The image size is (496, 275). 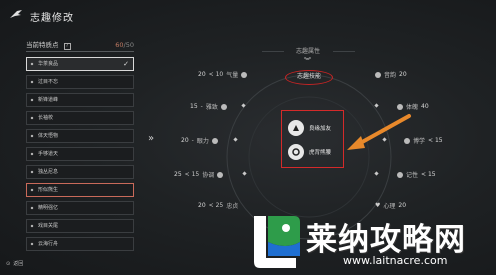 I want to click on attribute-title: 志趣属性, so click(x=307, y=51).